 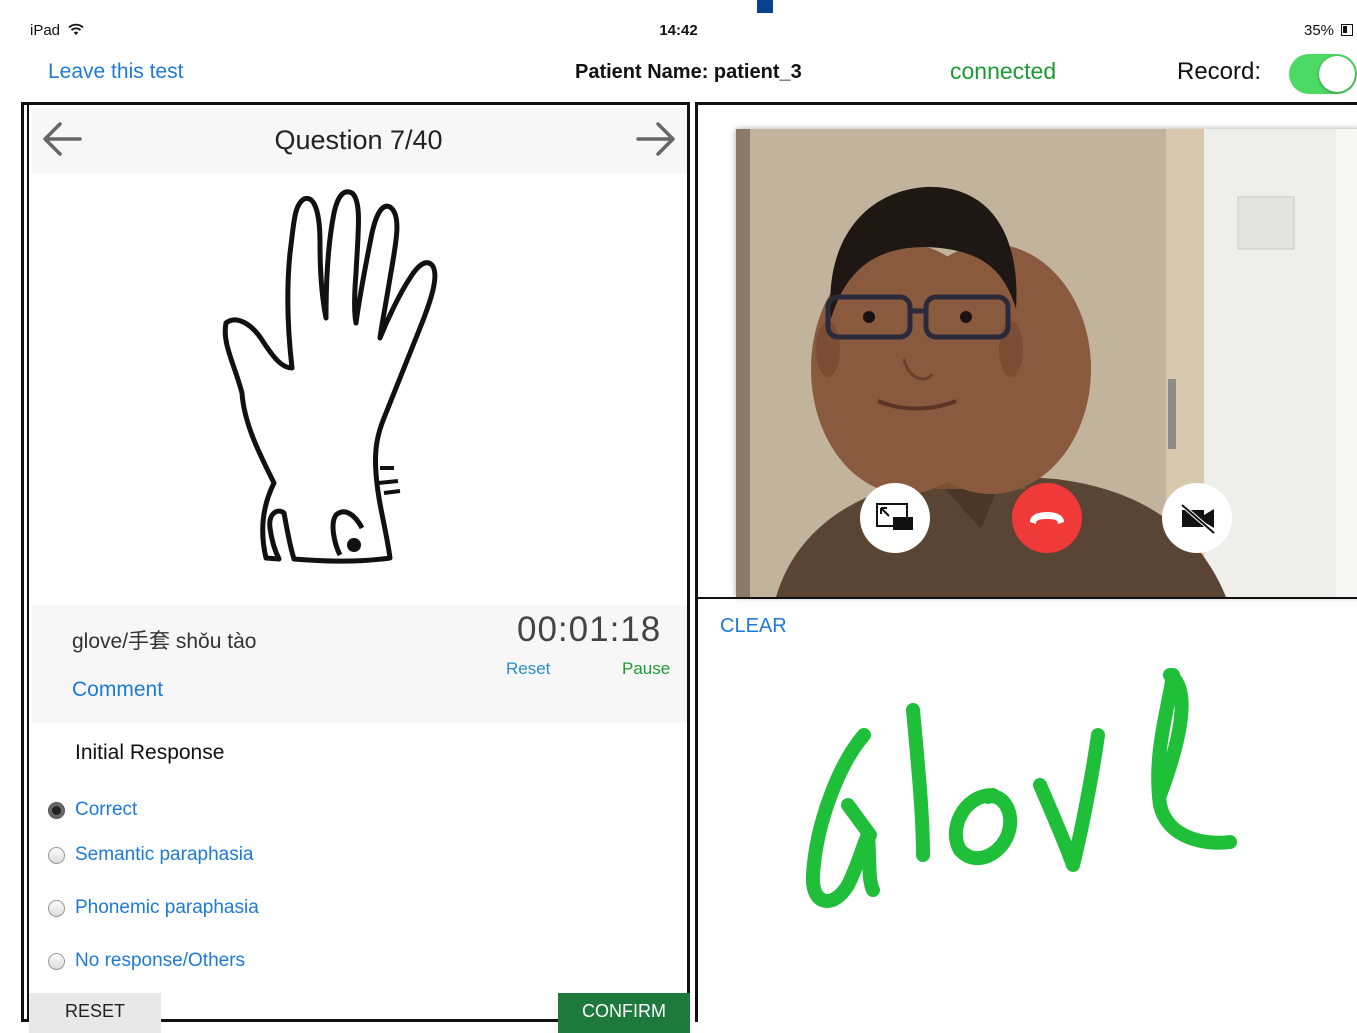 What do you see at coordinates (678, 30) in the screenshot?
I see `clock: 14:42` at bounding box center [678, 30].